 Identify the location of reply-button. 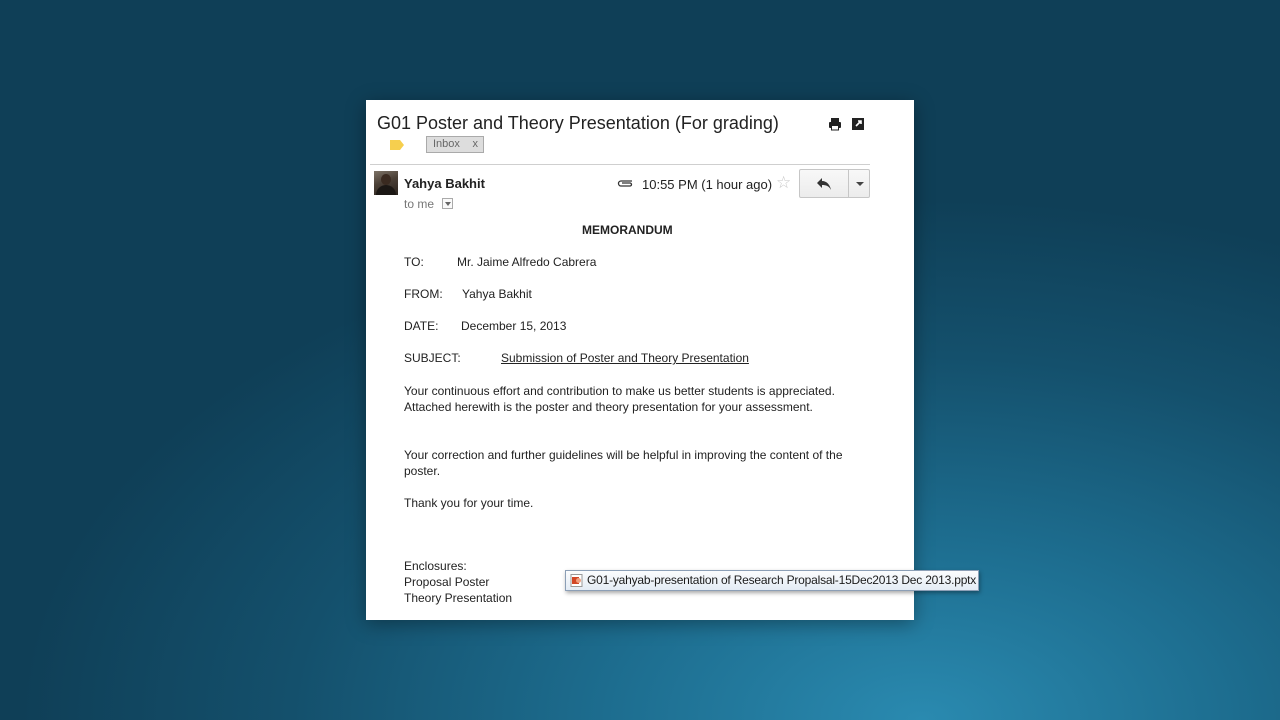
(824, 183).